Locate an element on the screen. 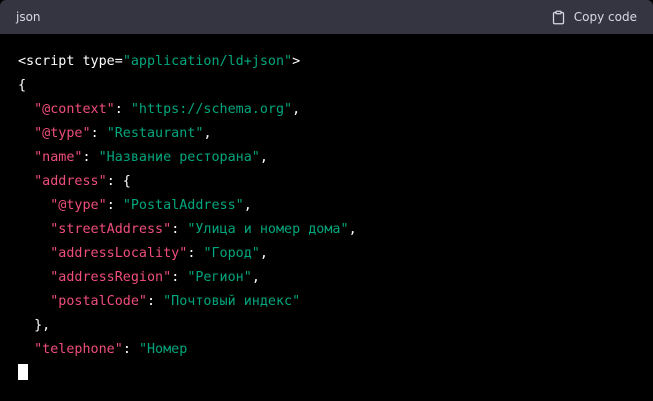 The width and height of the screenshot is (653, 401). code-line: "streetAddress": "Улица и номер дома", is located at coordinates (335, 230).